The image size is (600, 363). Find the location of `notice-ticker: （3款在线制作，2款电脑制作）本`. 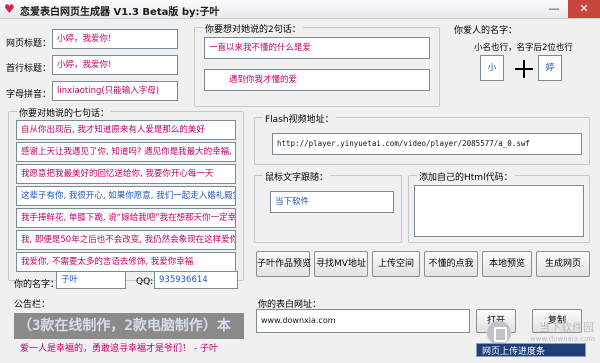

notice-ticker: （3款在线制作，2款电脑制作）本 is located at coordinates (129, 326).